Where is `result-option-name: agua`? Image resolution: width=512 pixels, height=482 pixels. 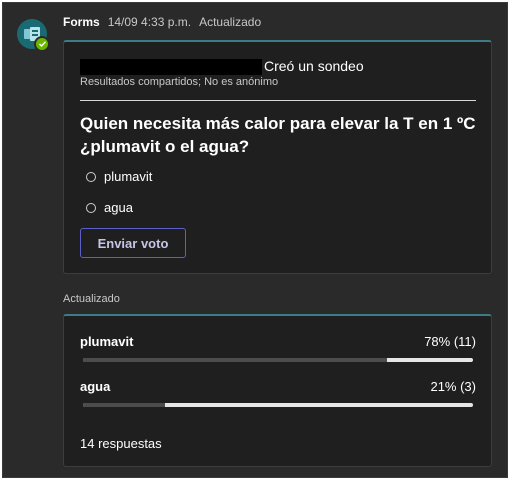 result-option-name: agua is located at coordinates (95, 386).